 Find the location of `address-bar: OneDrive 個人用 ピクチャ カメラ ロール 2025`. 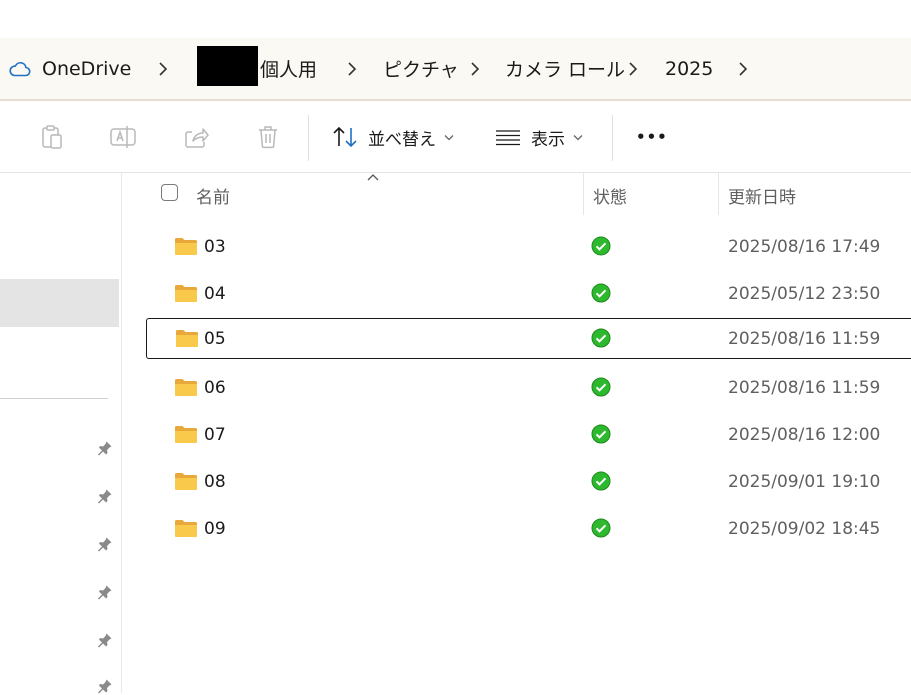

address-bar: OneDrive 個人用 ピクチャ カメラ ロール 2025 is located at coordinates (455, 69).